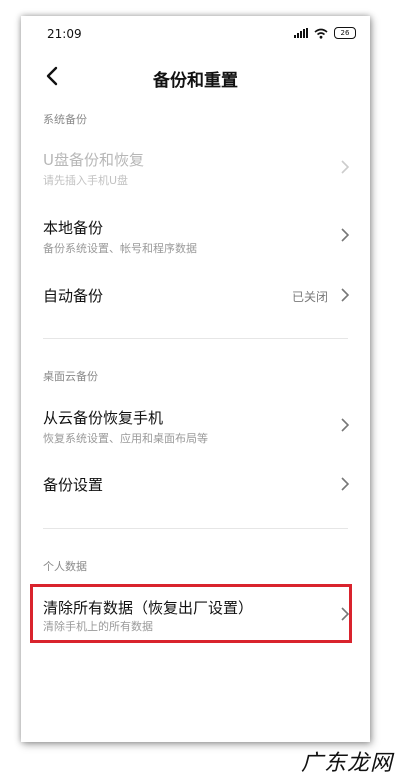  Describe the element at coordinates (195, 169) in the screenshot. I see `usb-backup-restore-row: U盘备份和恢复 请先插入手机U盘` at that location.